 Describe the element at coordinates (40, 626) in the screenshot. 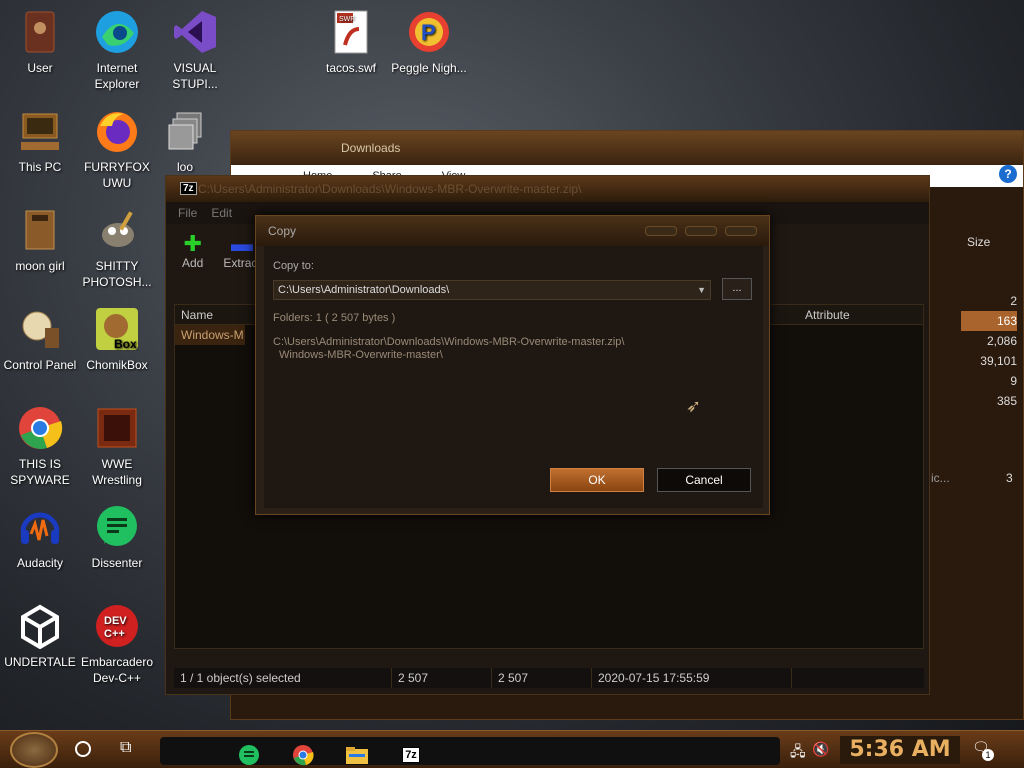

I see `unity-icon` at that location.